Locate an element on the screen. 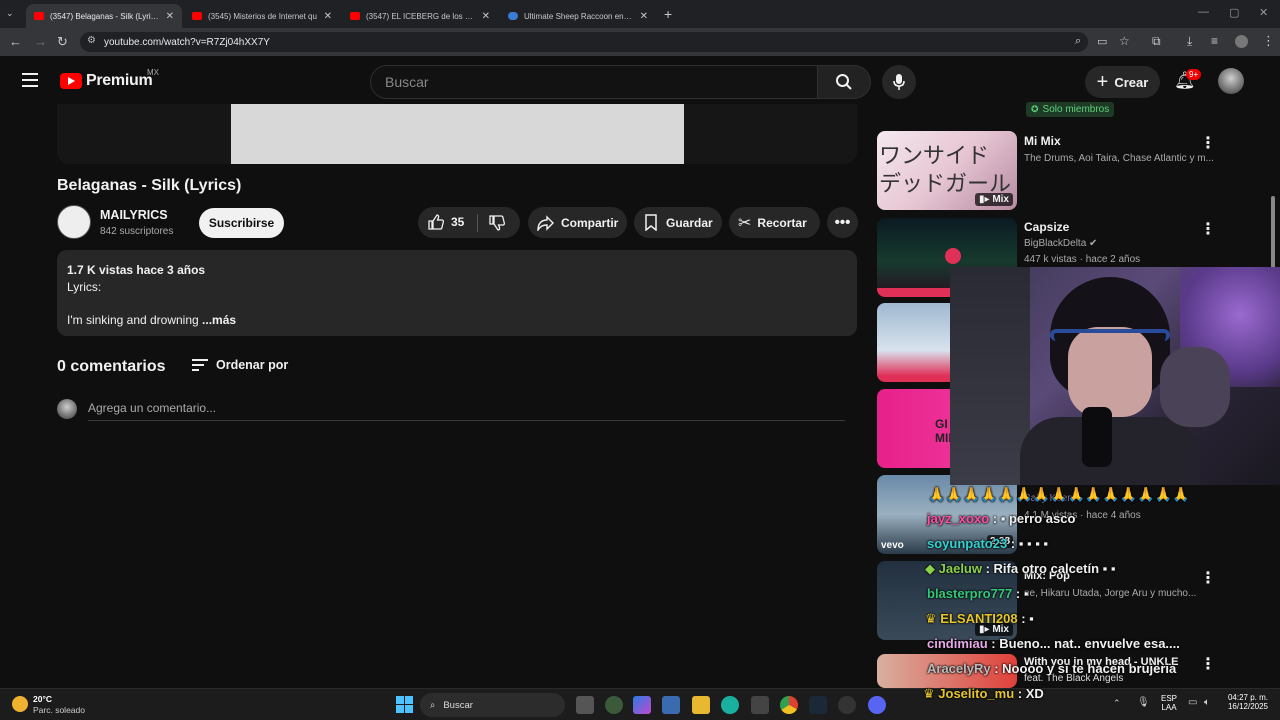 The width and height of the screenshot is (1280, 720). store-icon is located at coordinates (671, 705).